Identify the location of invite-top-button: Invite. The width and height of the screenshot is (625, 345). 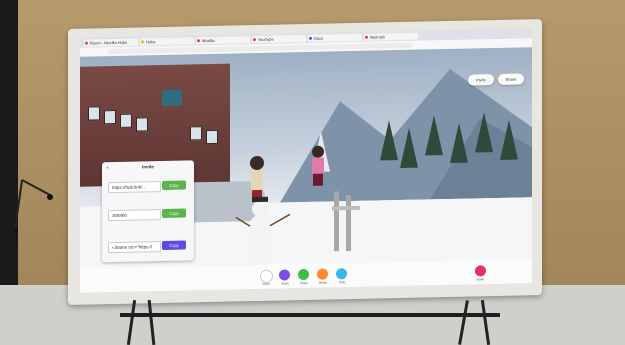
(481, 80).